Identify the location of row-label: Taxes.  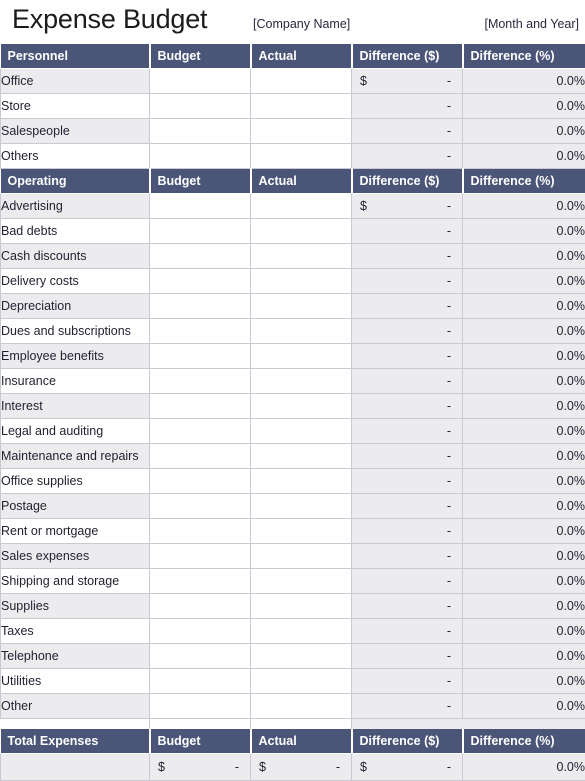
(75, 631).